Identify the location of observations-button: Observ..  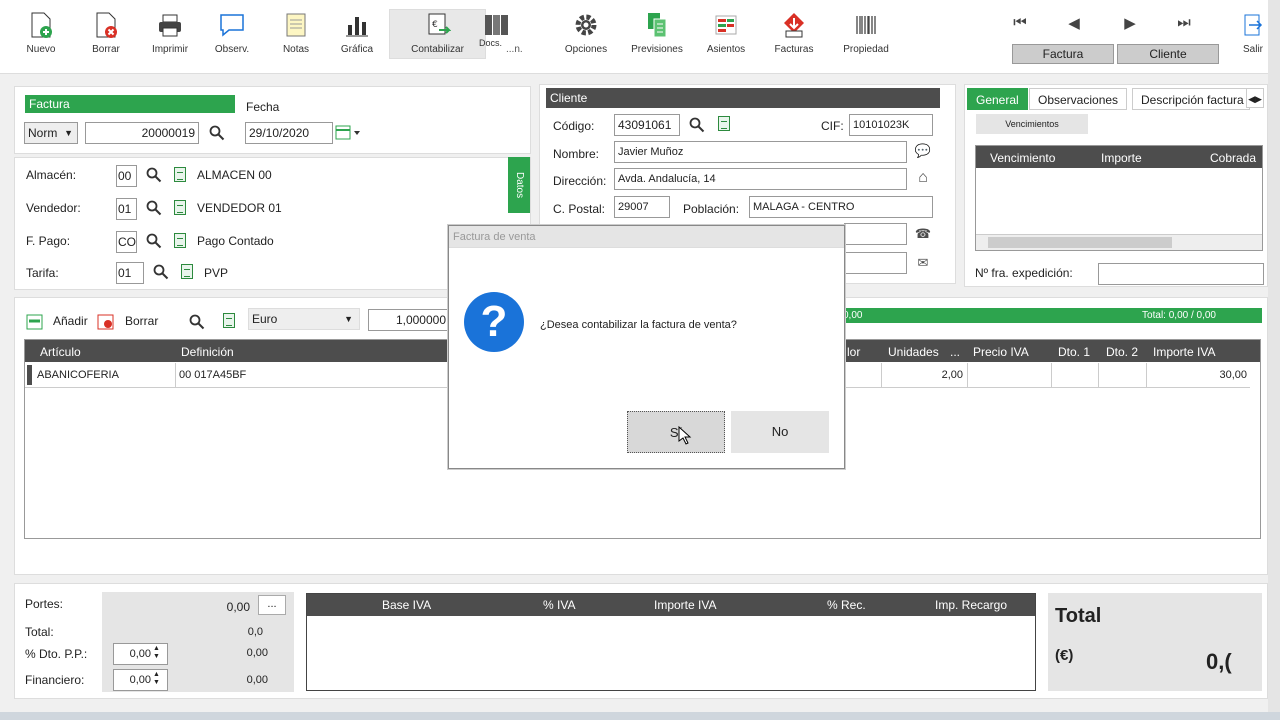
(232, 36).